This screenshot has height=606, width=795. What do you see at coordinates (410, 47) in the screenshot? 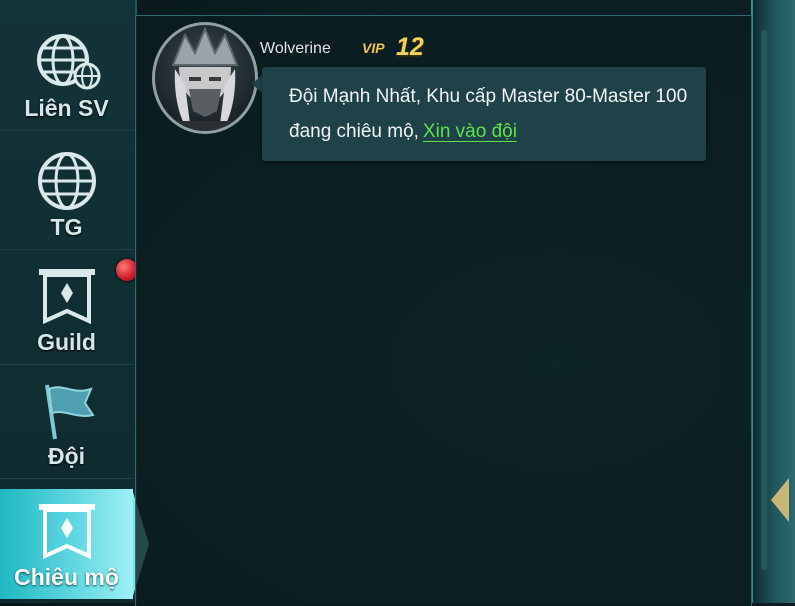
I see `vip-level: 12` at bounding box center [410, 47].